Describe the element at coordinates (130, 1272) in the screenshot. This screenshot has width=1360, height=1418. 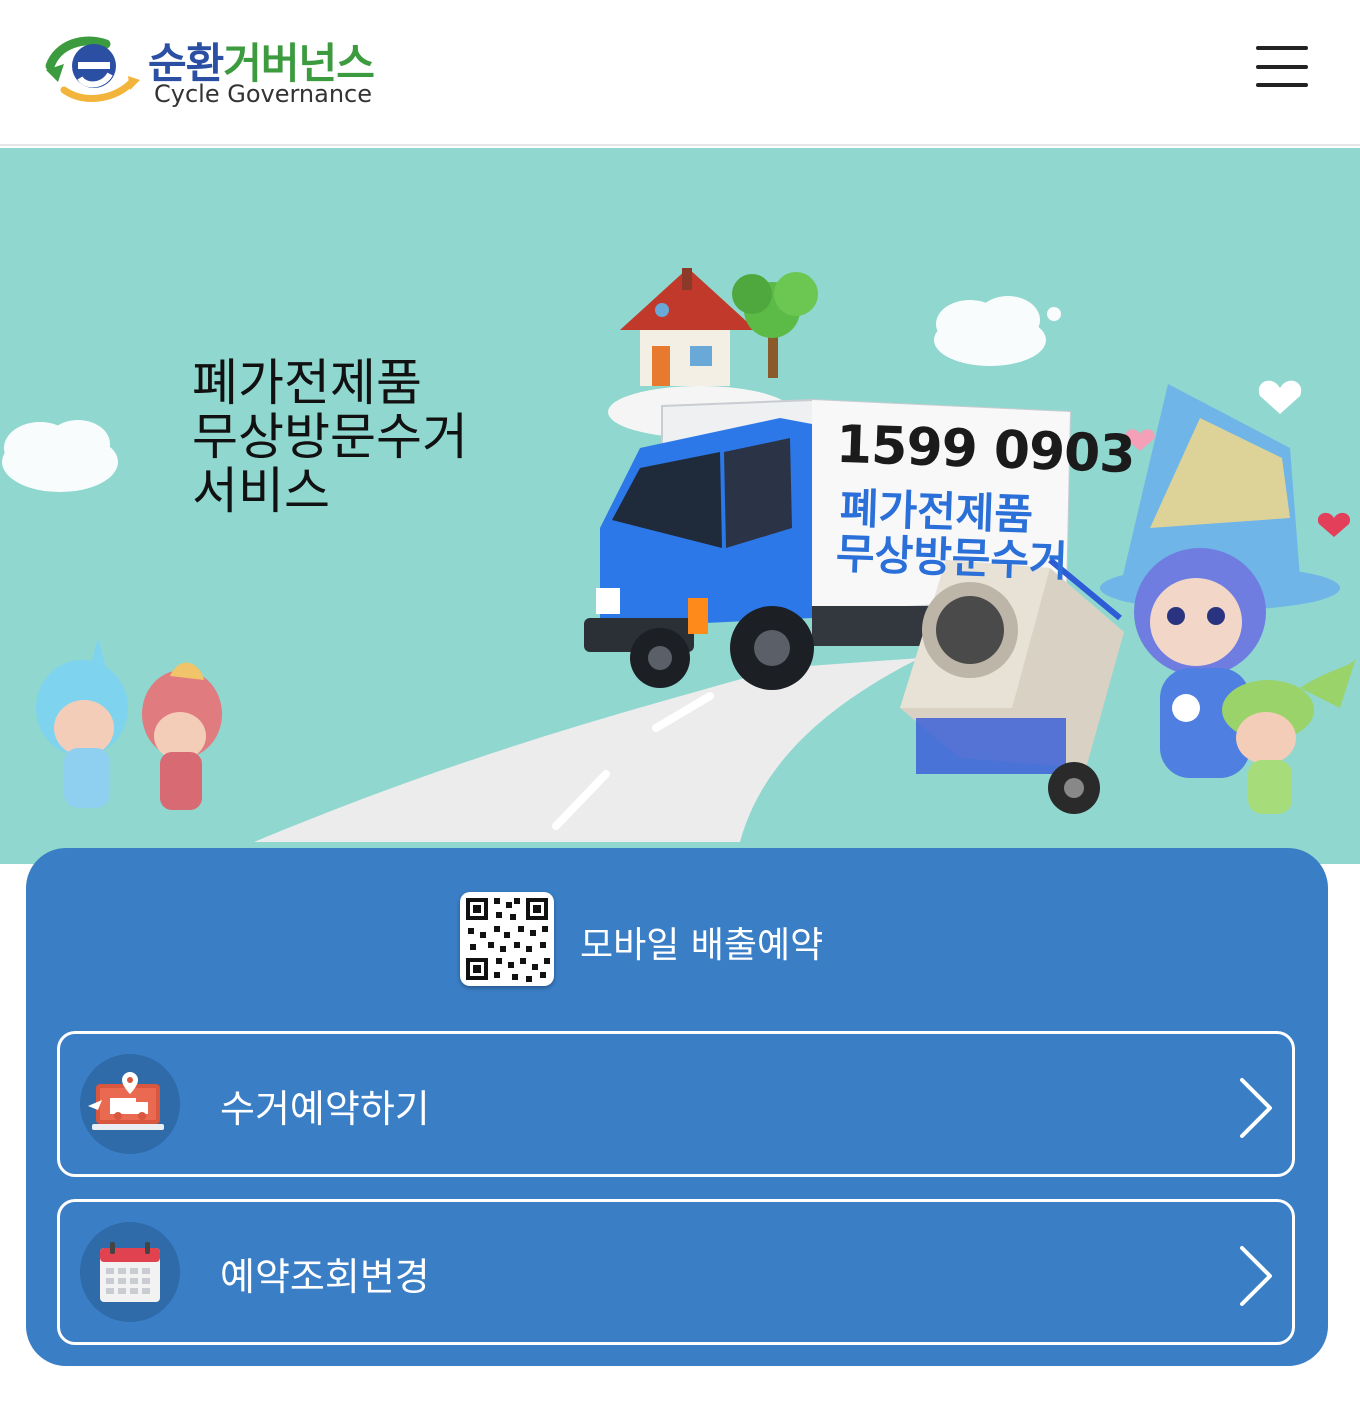
I see `calendar-icon` at that location.